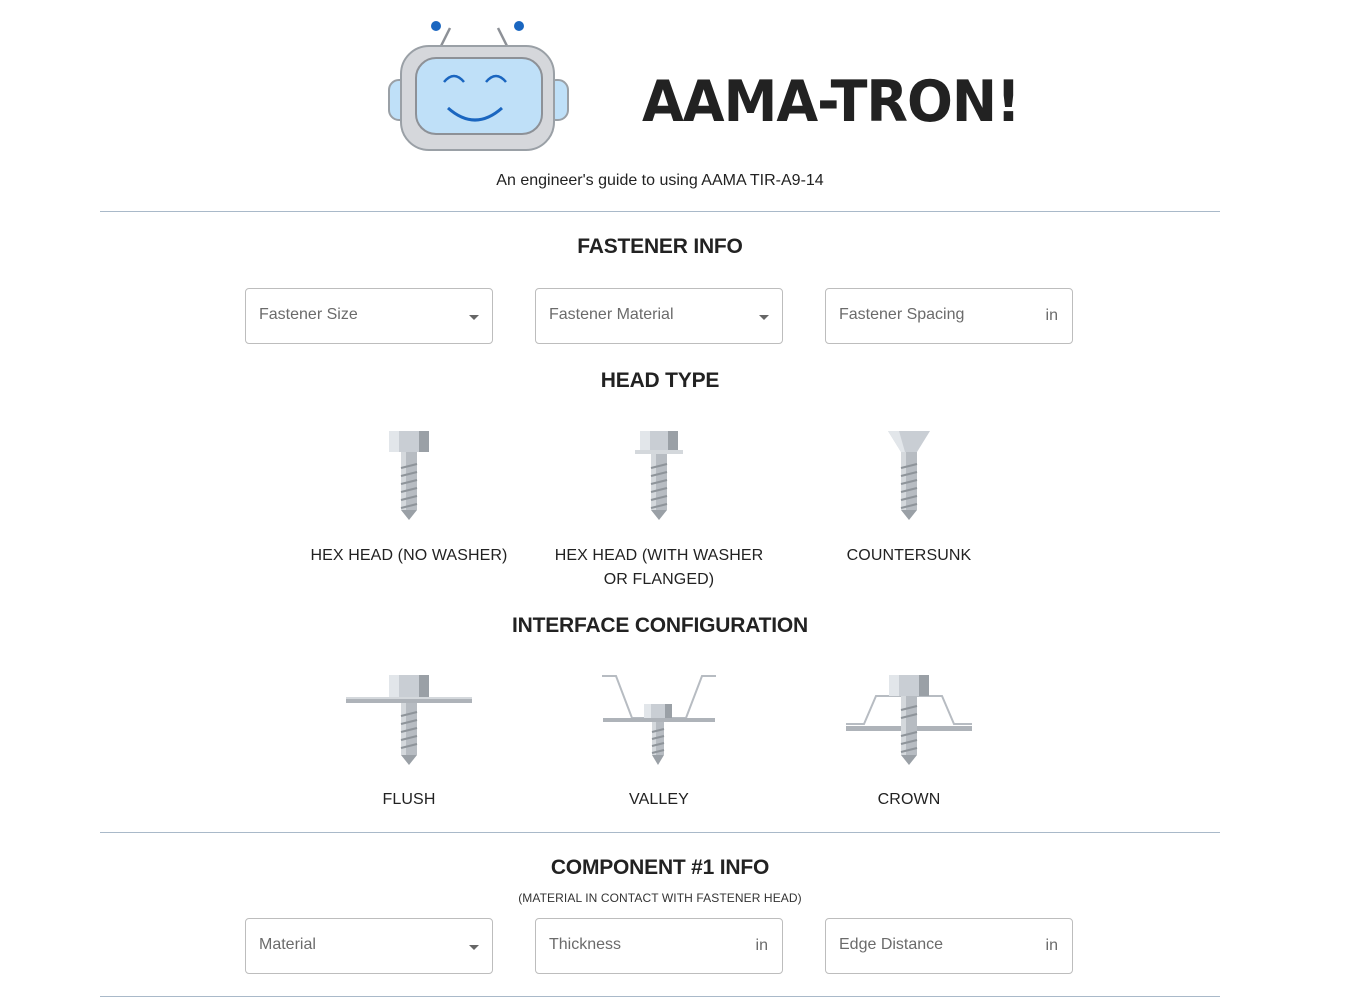  What do you see at coordinates (659, 475) in the screenshot?
I see `hex-head-washer-screw-icon` at bounding box center [659, 475].